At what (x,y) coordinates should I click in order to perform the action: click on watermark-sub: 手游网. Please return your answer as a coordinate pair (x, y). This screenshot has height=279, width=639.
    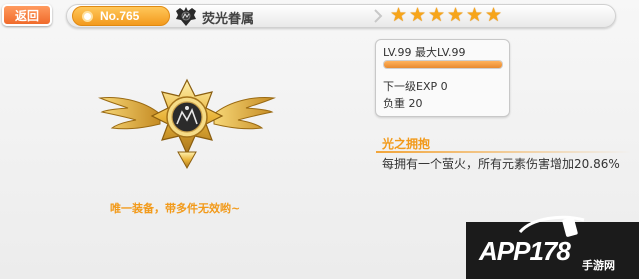
    Looking at the image, I should click on (598, 265).